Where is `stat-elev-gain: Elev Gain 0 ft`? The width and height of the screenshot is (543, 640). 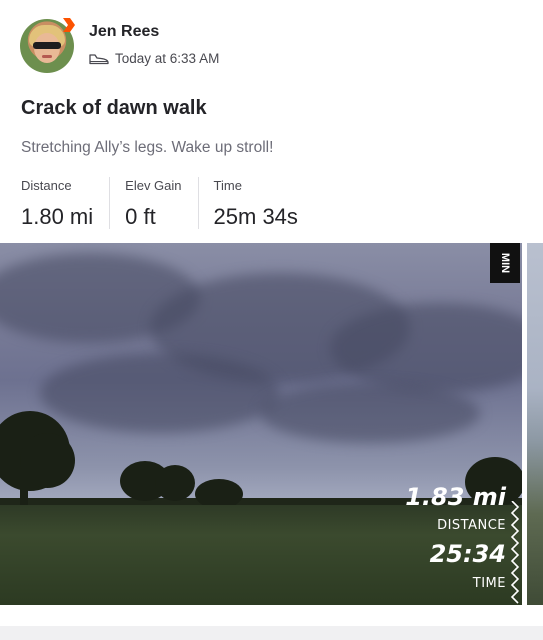
stat-elev-gain: Elev Gain 0 ft is located at coordinates (153, 203).